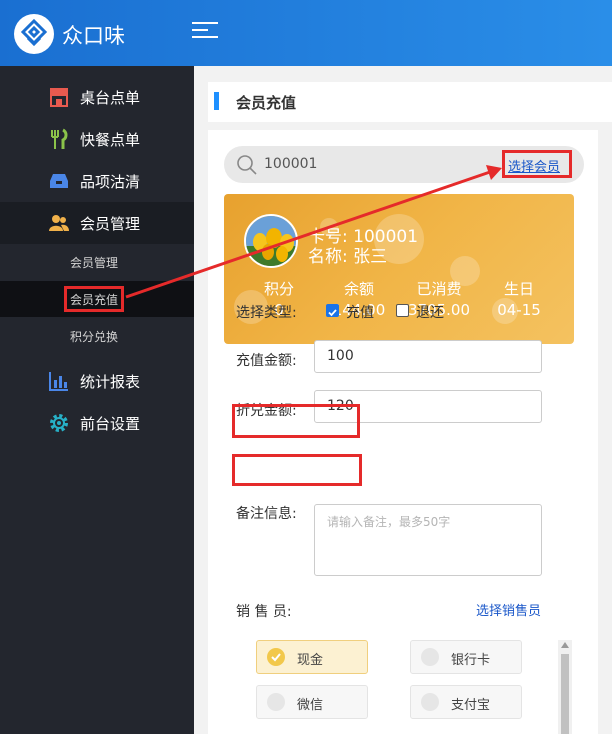 This screenshot has width=612, height=734. Describe the element at coordinates (313, 232) in the screenshot. I see `annotation-arrow` at that location.